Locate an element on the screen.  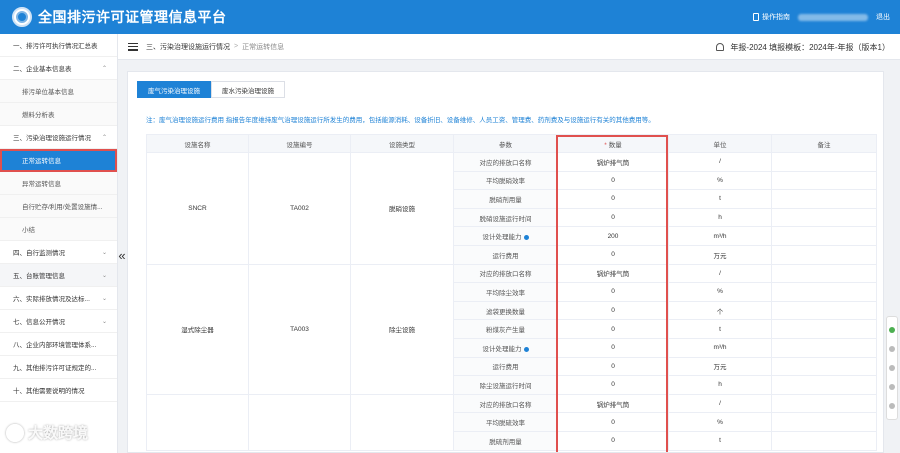
logout-button: 退出 is located at coordinates (883, 17).